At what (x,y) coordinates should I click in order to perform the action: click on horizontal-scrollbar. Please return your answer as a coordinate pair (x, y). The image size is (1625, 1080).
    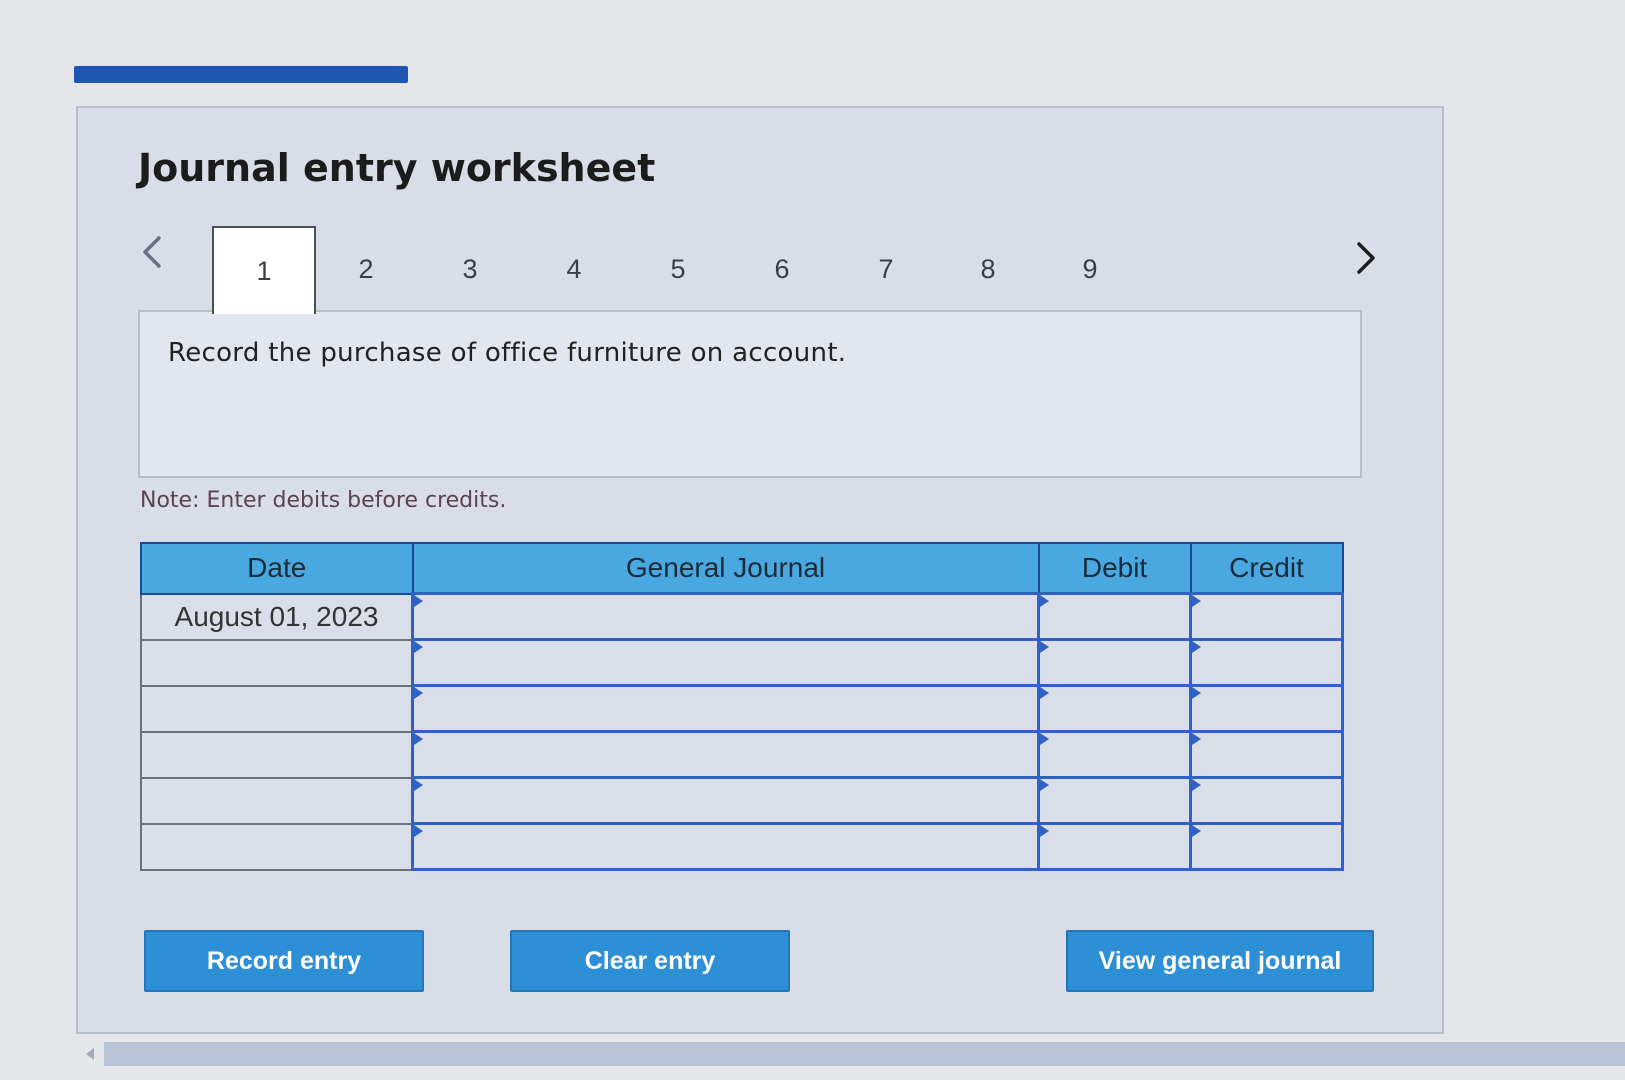
    Looking at the image, I should click on (864, 1054).